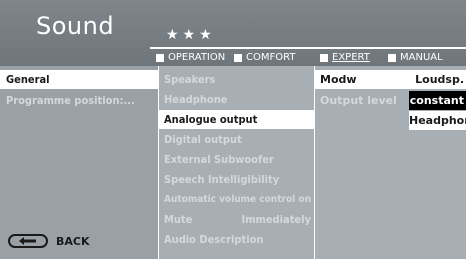 The image size is (466, 259). Describe the element at coordinates (439, 79) in the screenshot. I see `setting-value: Loudsp.` at that location.